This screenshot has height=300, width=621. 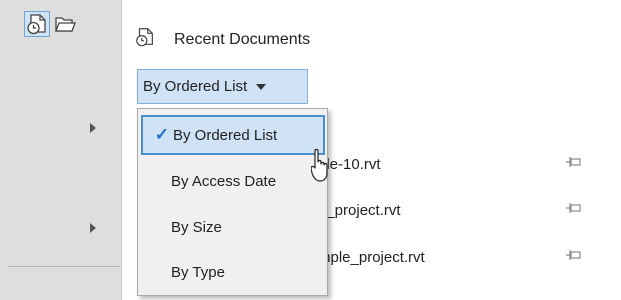 What do you see at coordinates (242, 39) in the screenshot?
I see `page-title: Recent Documents` at bounding box center [242, 39].